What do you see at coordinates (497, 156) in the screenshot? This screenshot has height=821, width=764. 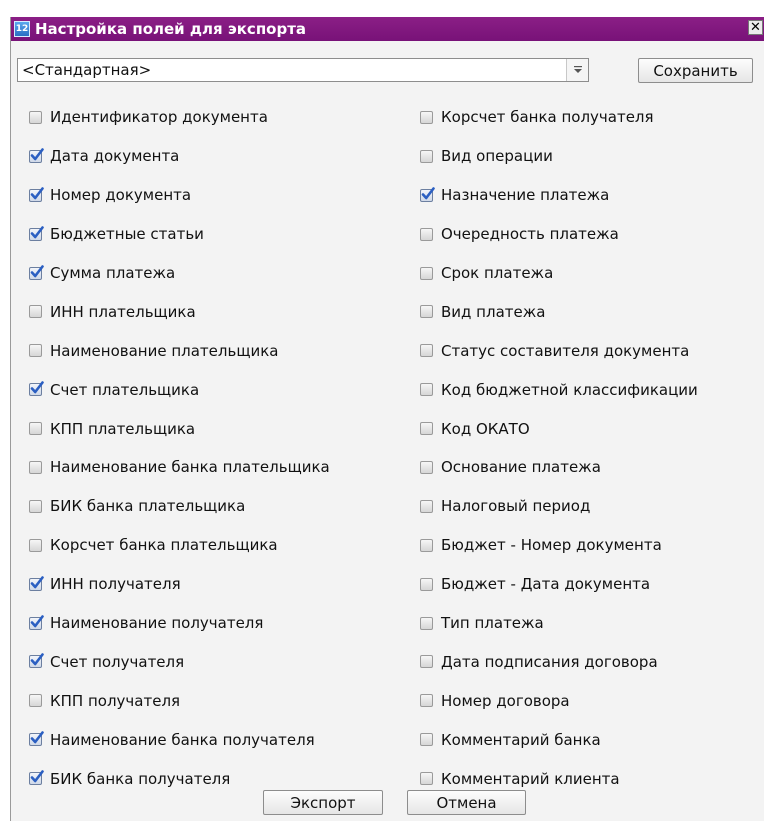 I see `field-label: Вид операции` at bounding box center [497, 156].